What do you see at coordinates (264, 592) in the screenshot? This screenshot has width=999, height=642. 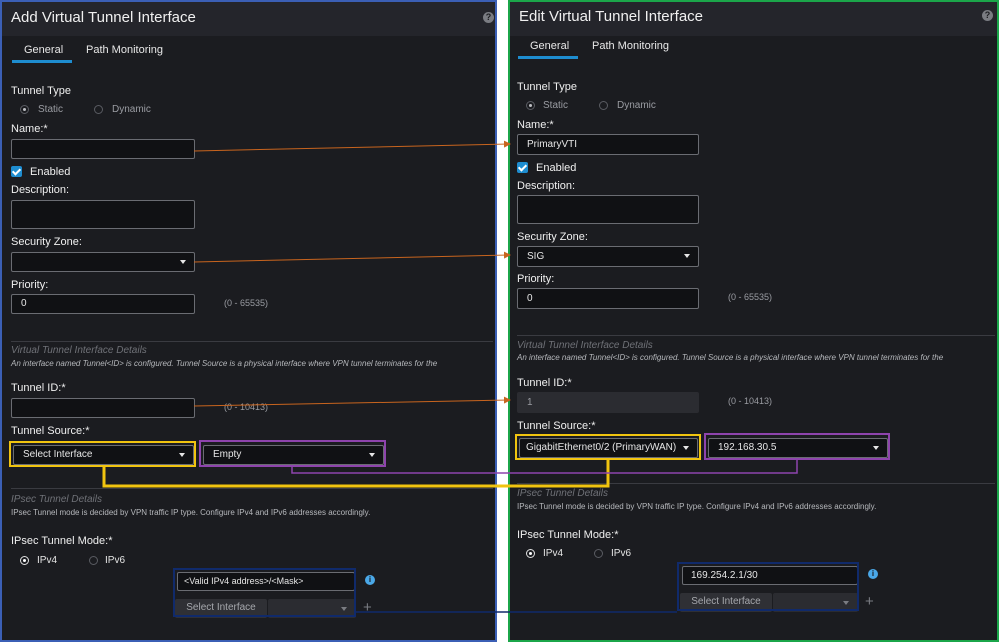 I see `highlight-left-ipsec-address` at bounding box center [264, 592].